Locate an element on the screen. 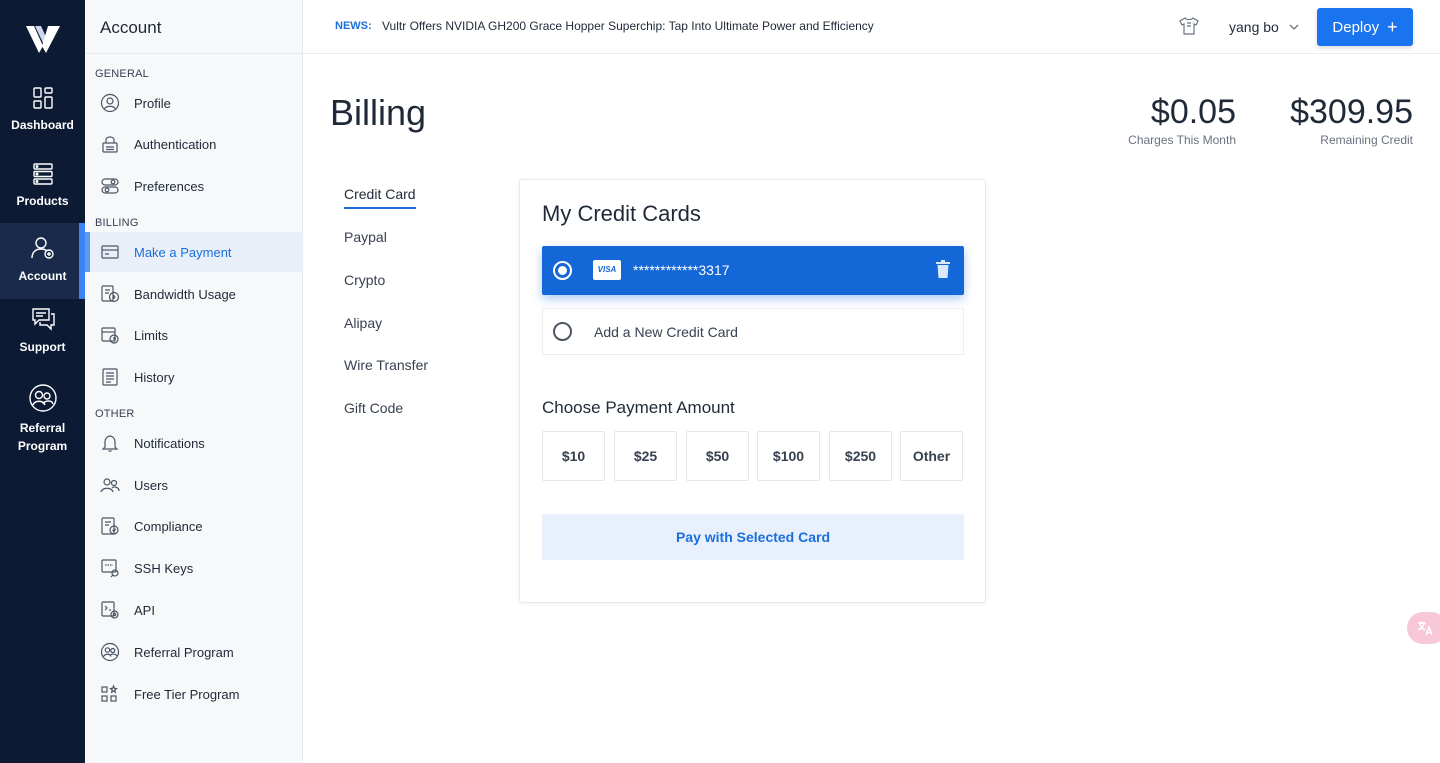  sidebar-item-label: Preferences is located at coordinates (169, 186).